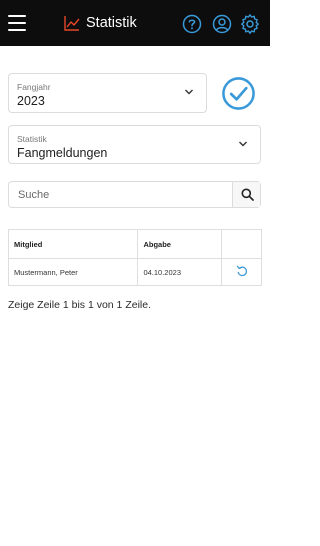 The height and width of the screenshot is (546, 320). What do you see at coordinates (31, 101) in the screenshot?
I see `fangjahr-value: 2023` at bounding box center [31, 101].